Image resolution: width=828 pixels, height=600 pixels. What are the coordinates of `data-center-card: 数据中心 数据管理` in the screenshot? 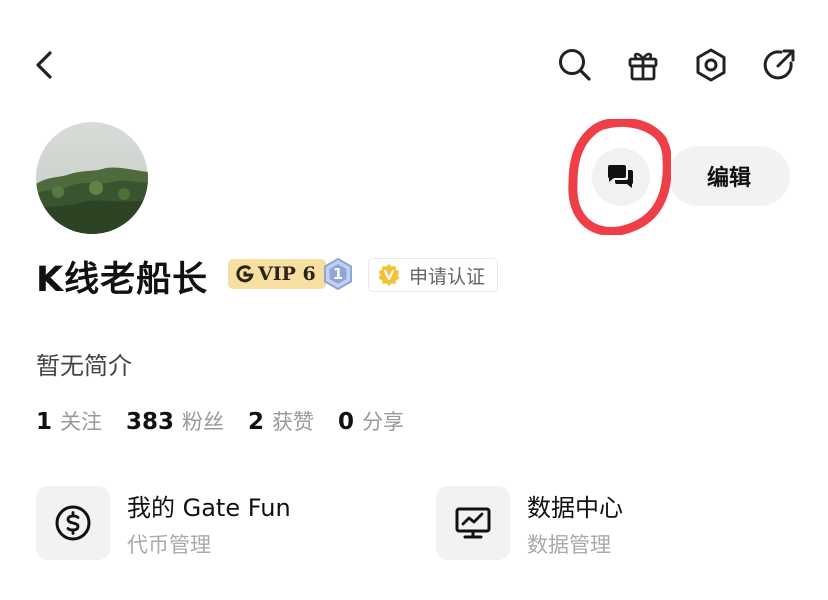 It's located at (616, 524).